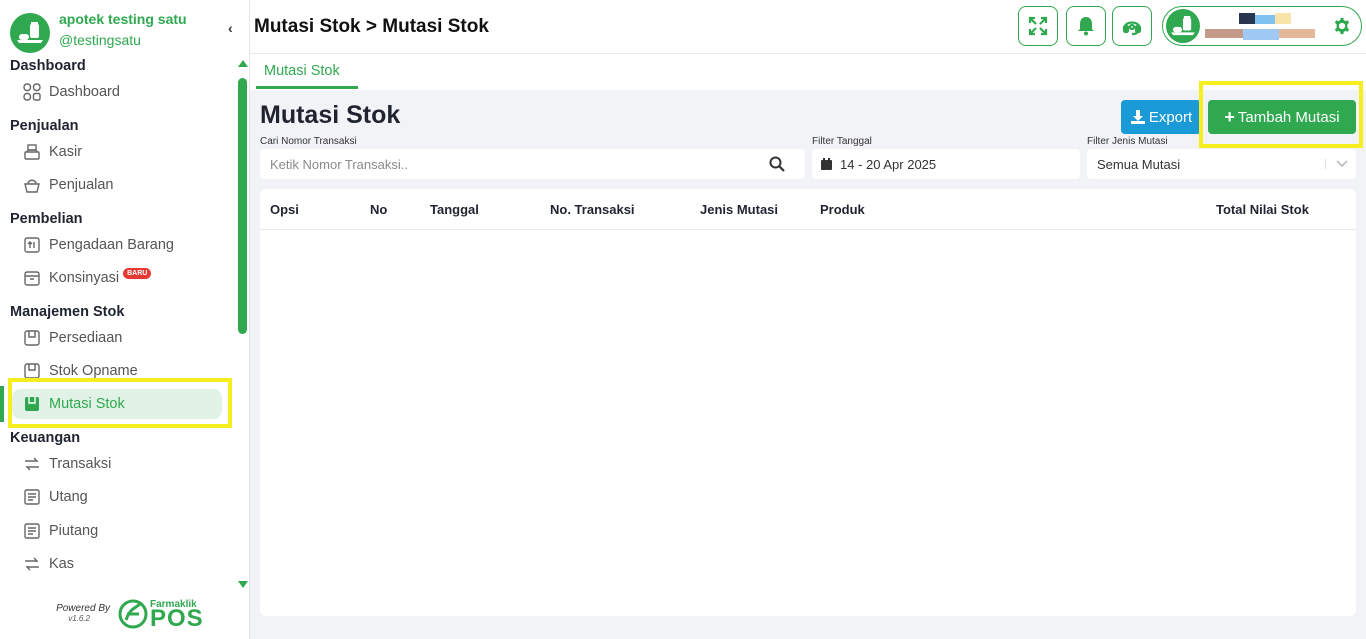  I want to click on sidebar-item-persediaan: Persediaan, so click(117, 338).